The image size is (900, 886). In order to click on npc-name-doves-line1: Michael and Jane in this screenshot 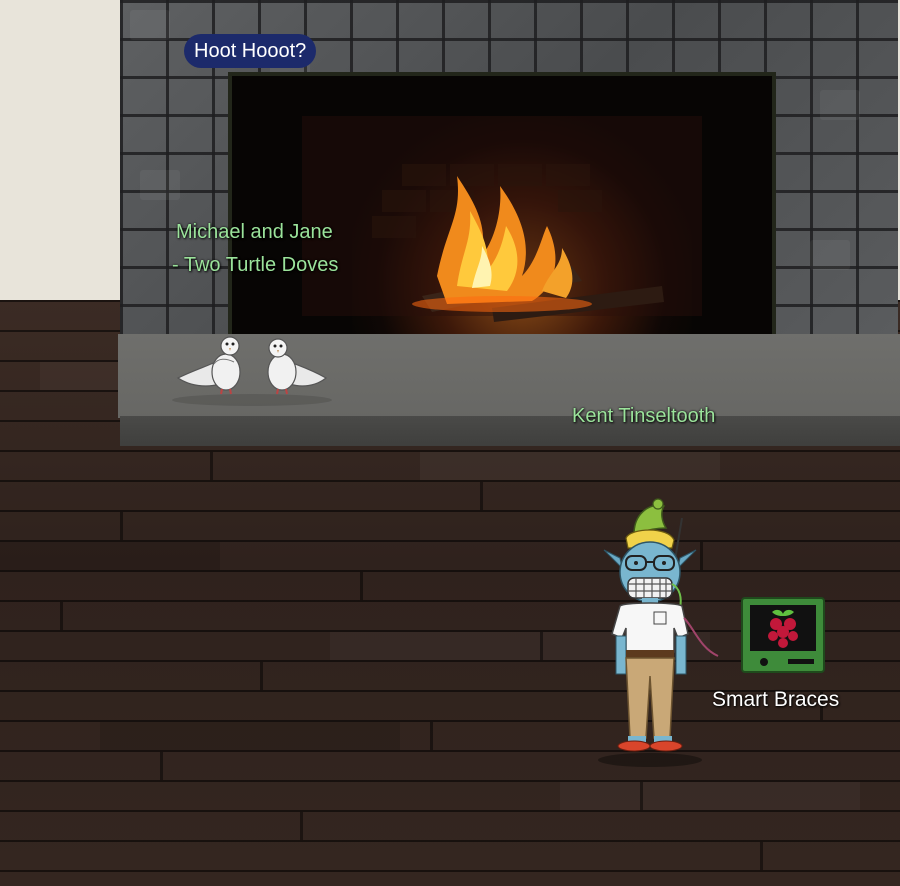, I will do `click(254, 232)`.